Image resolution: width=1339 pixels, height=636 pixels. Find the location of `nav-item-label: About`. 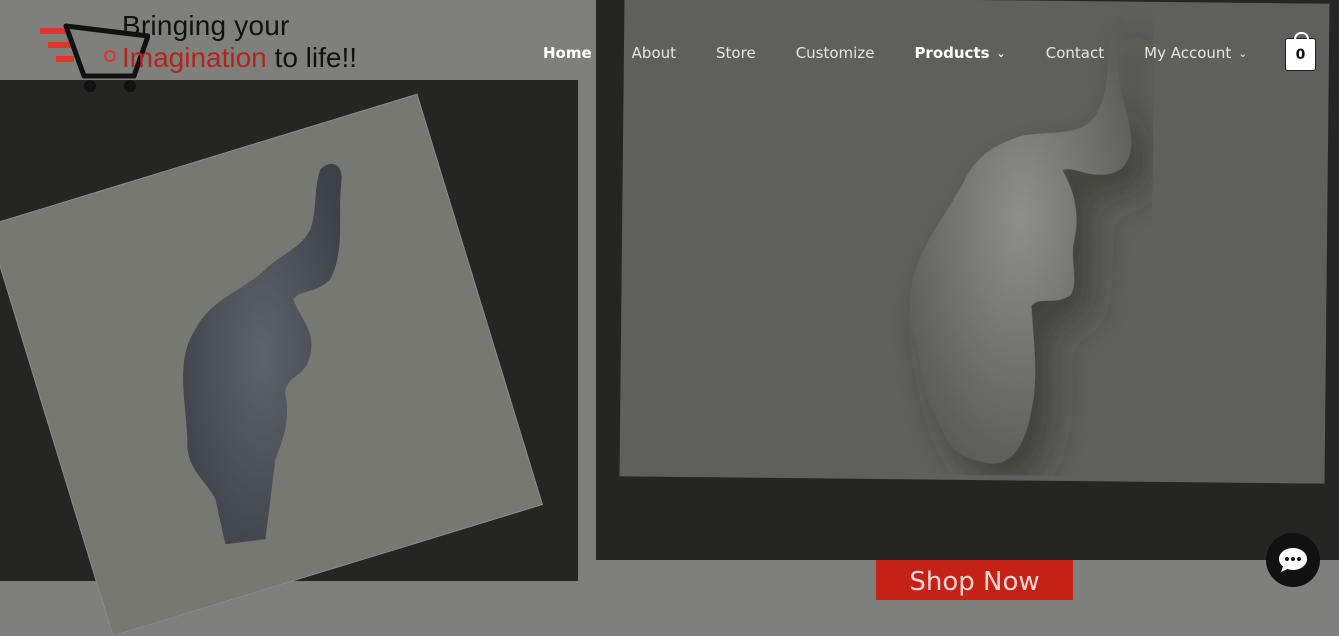

nav-item-label: About is located at coordinates (654, 53).